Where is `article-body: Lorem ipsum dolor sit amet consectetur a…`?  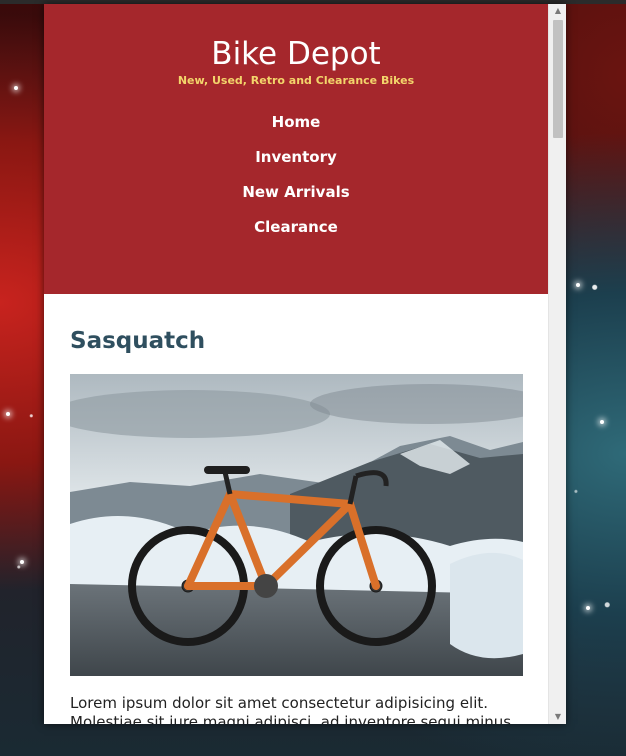 article-body: Lorem ipsum dolor sit amet consectetur a… is located at coordinates (291, 709).